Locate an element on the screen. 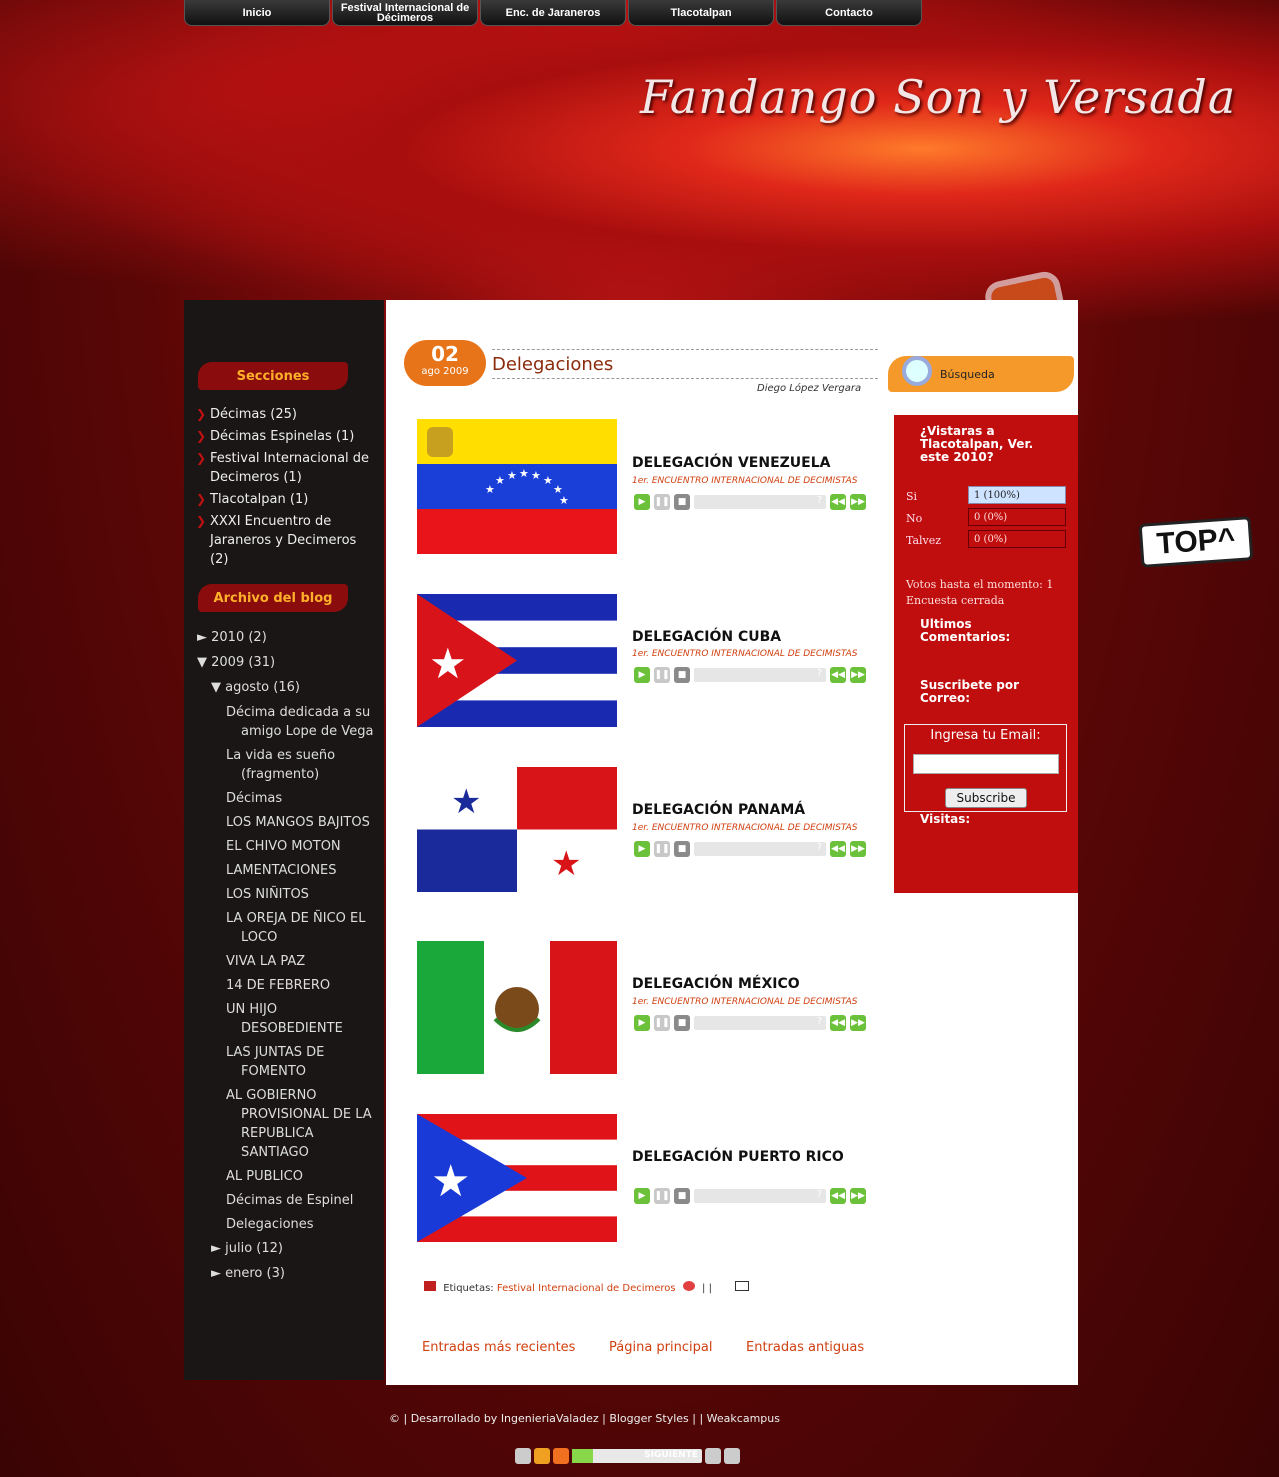 This screenshot has width=1279, height=1477. archive-year-2010: ► 2010 (2) is located at coordinates (287, 640).